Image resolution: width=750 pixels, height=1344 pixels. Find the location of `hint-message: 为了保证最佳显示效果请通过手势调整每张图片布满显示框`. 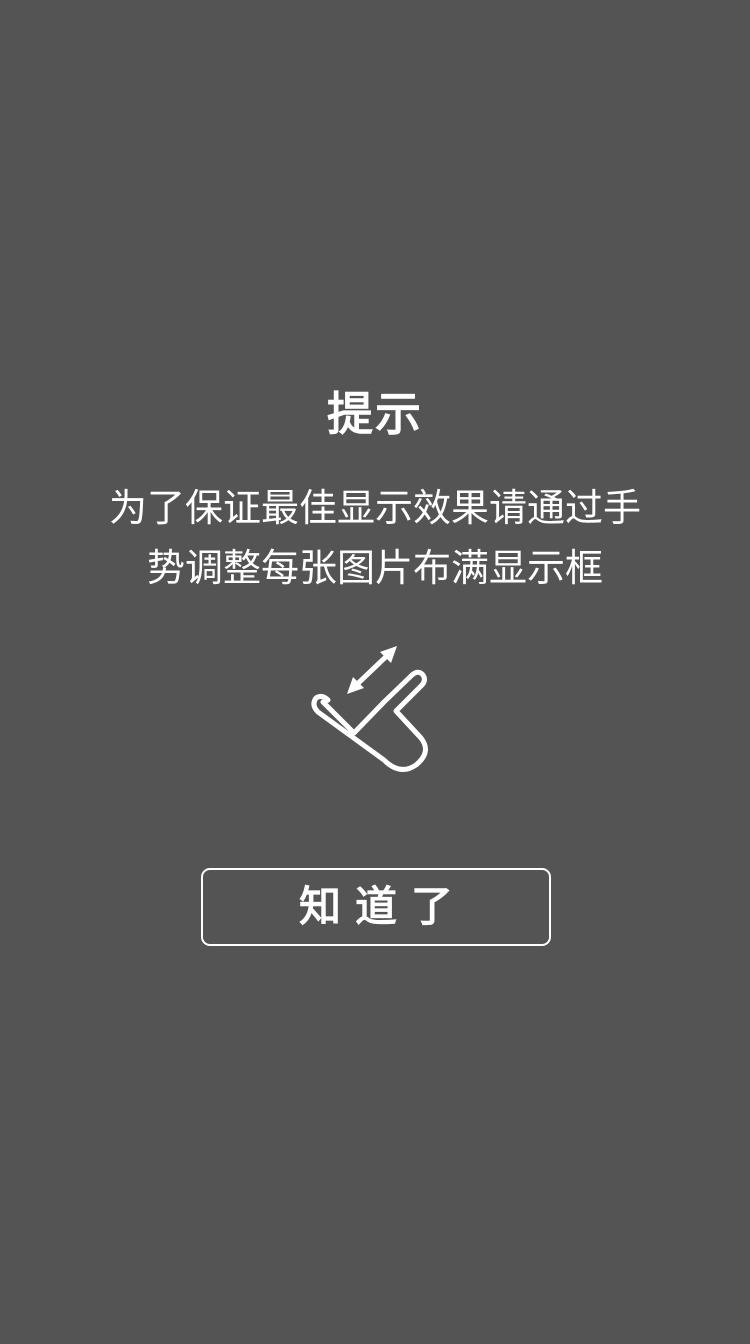

hint-message: 为了保证最佳显示效果请通过手势调整每张图片布满显示框 is located at coordinates (374, 538).